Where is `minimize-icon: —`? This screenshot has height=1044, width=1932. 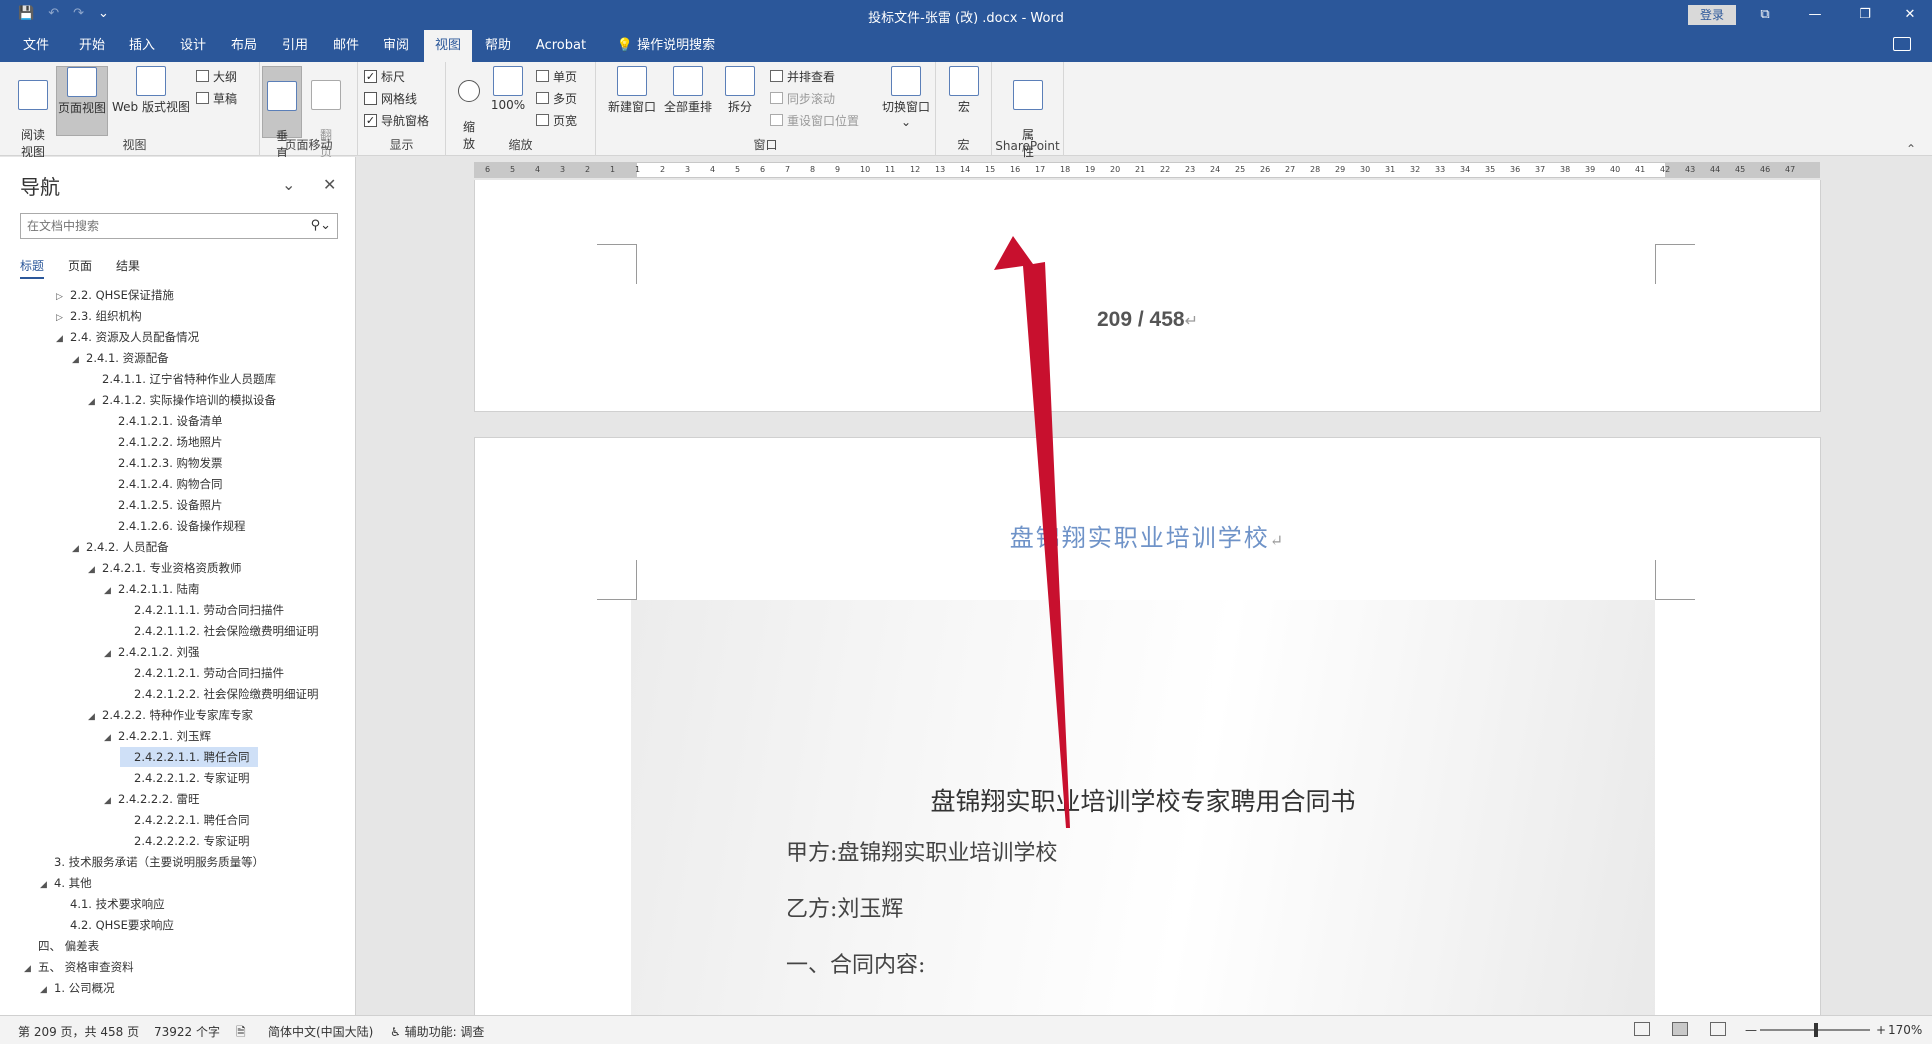 minimize-icon: — is located at coordinates (1815, 15).